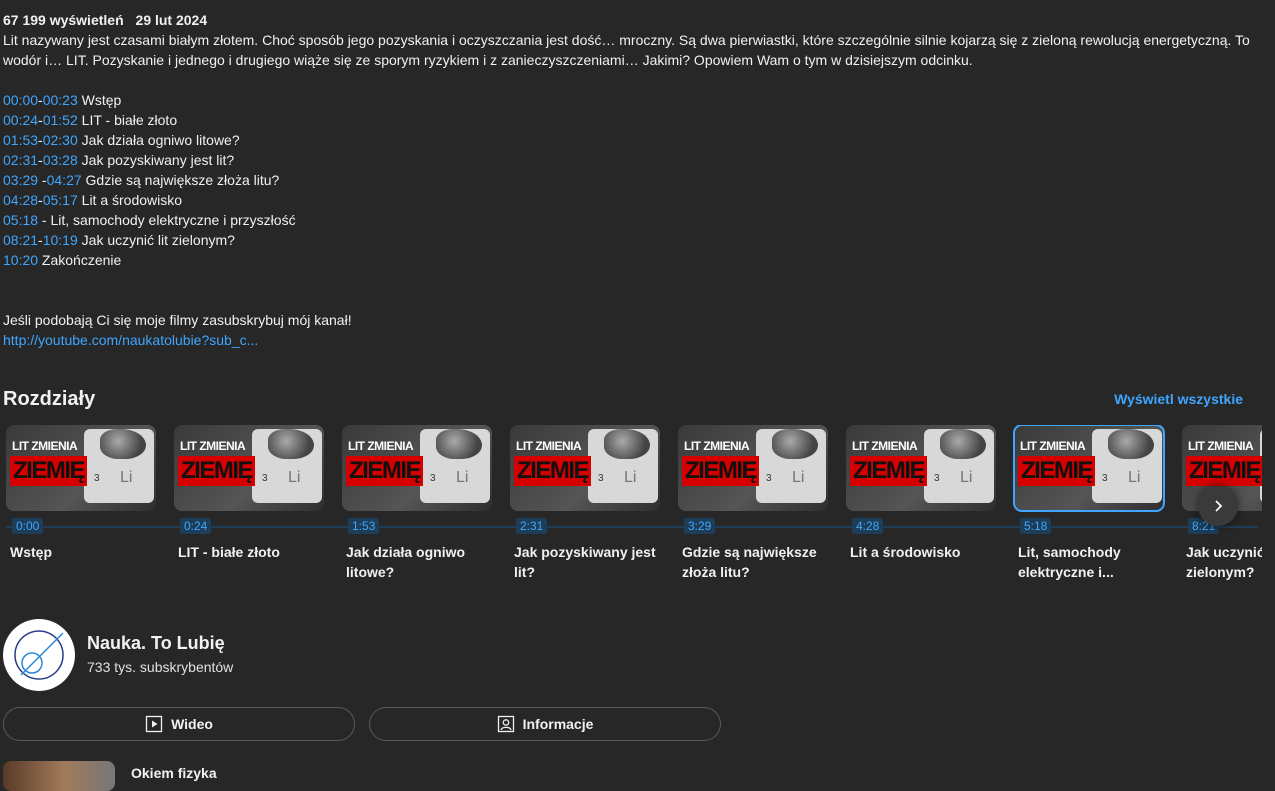  I want to click on timestamp-start-link: 03:29, so click(20, 180).